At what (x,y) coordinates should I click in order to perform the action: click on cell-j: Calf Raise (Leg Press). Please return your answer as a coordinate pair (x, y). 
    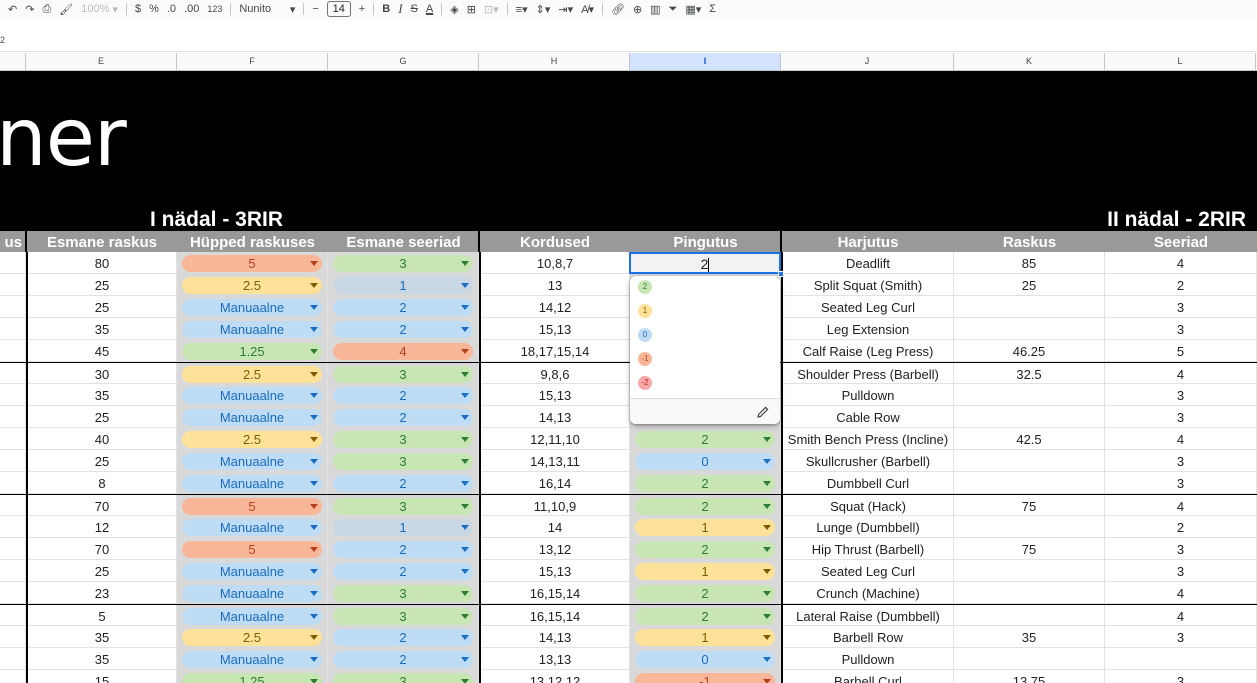
    Looking at the image, I should click on (867, 351).